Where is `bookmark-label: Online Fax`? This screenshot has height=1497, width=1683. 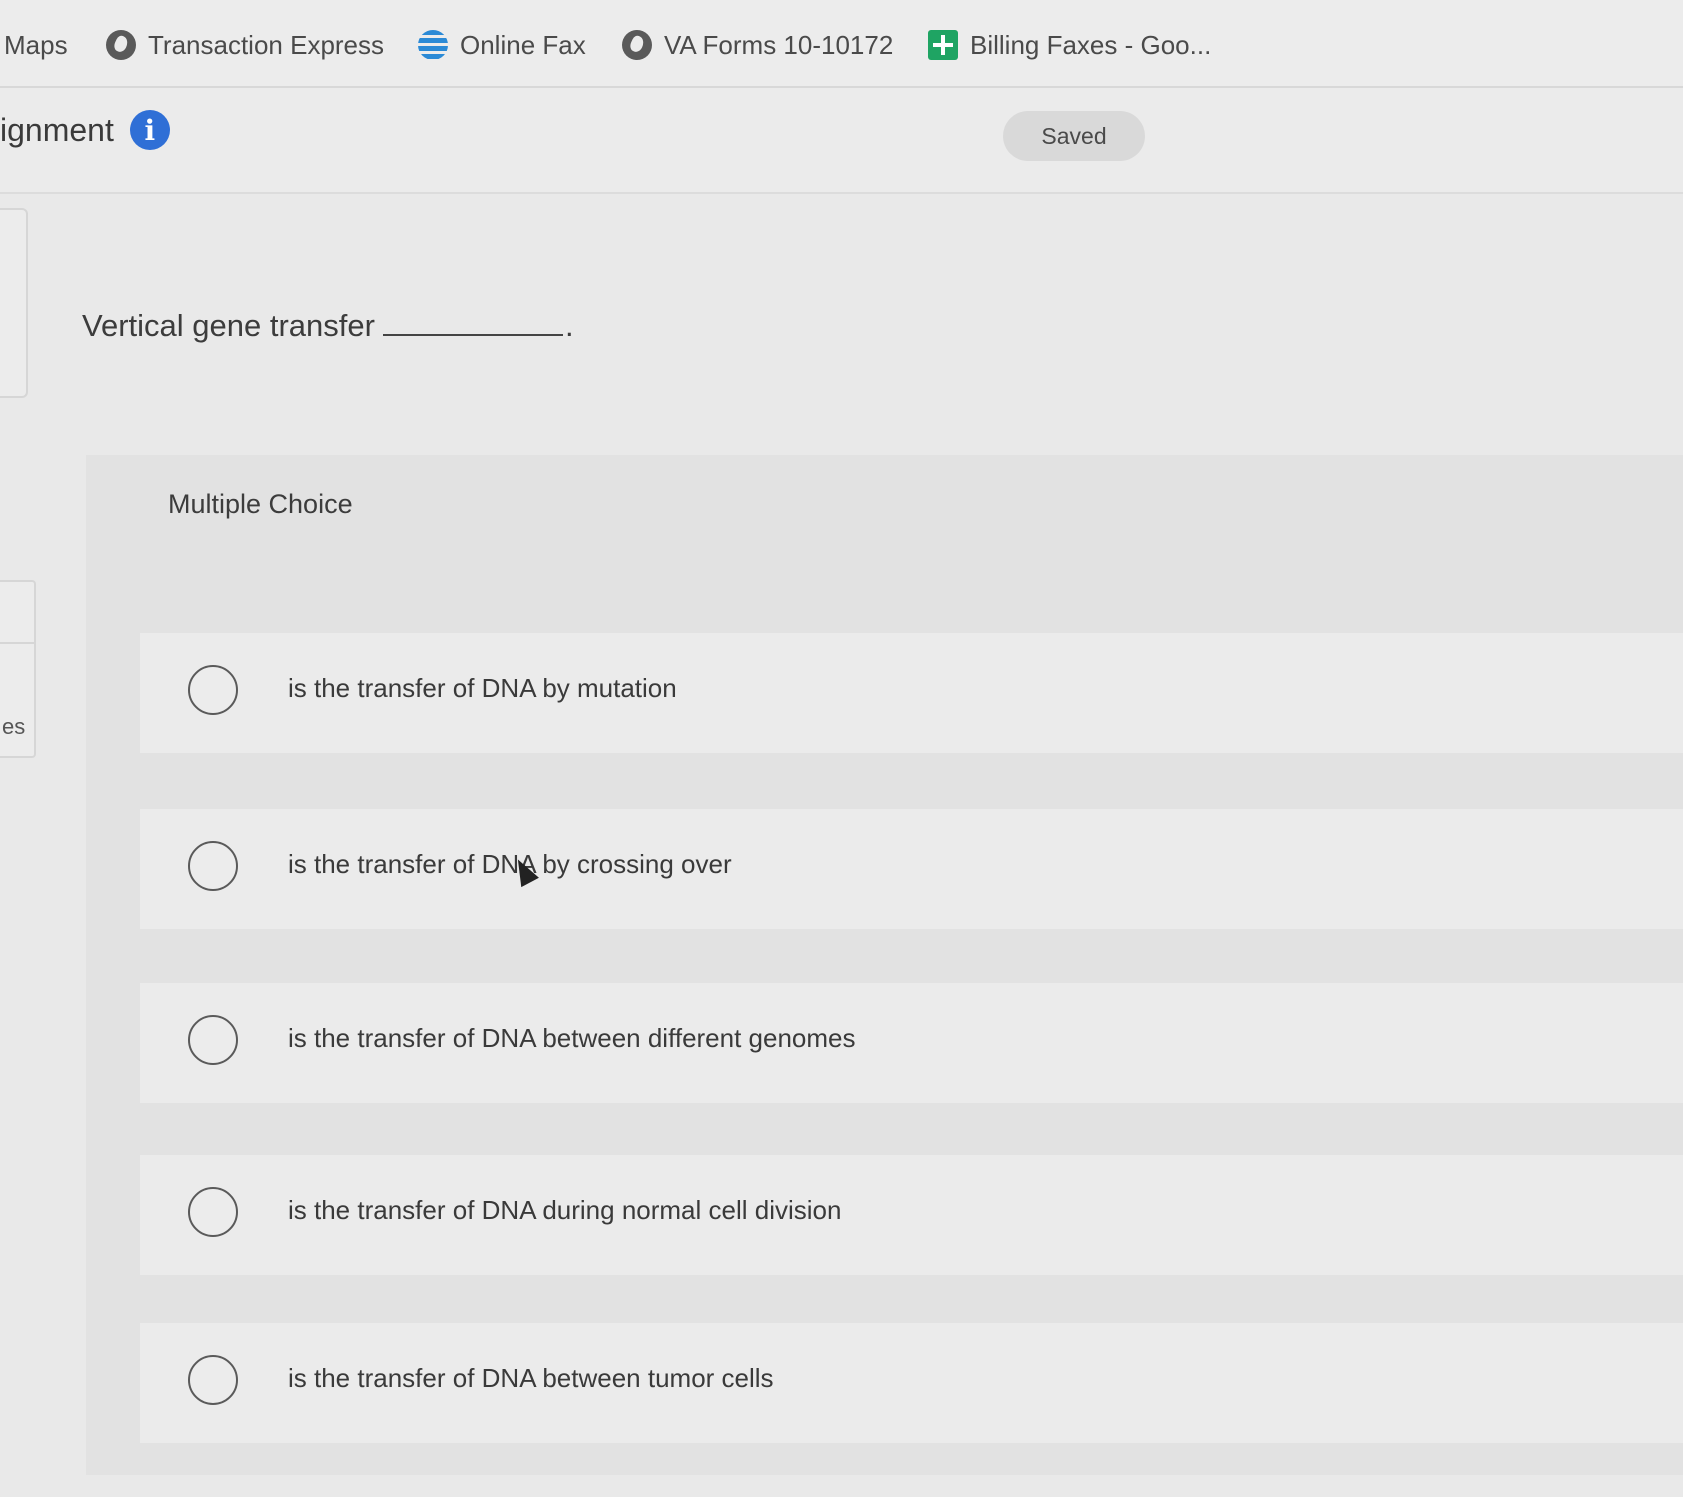 bookmark-label: Online Fax is located at coordinates (523, 44).